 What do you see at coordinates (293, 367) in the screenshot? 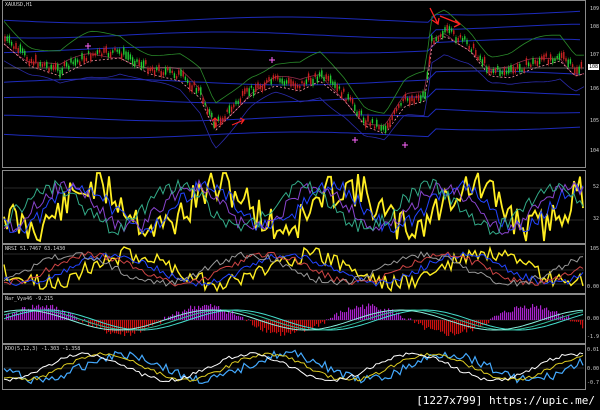
I see `kdo-canvas` at bounding box center [293, 367].